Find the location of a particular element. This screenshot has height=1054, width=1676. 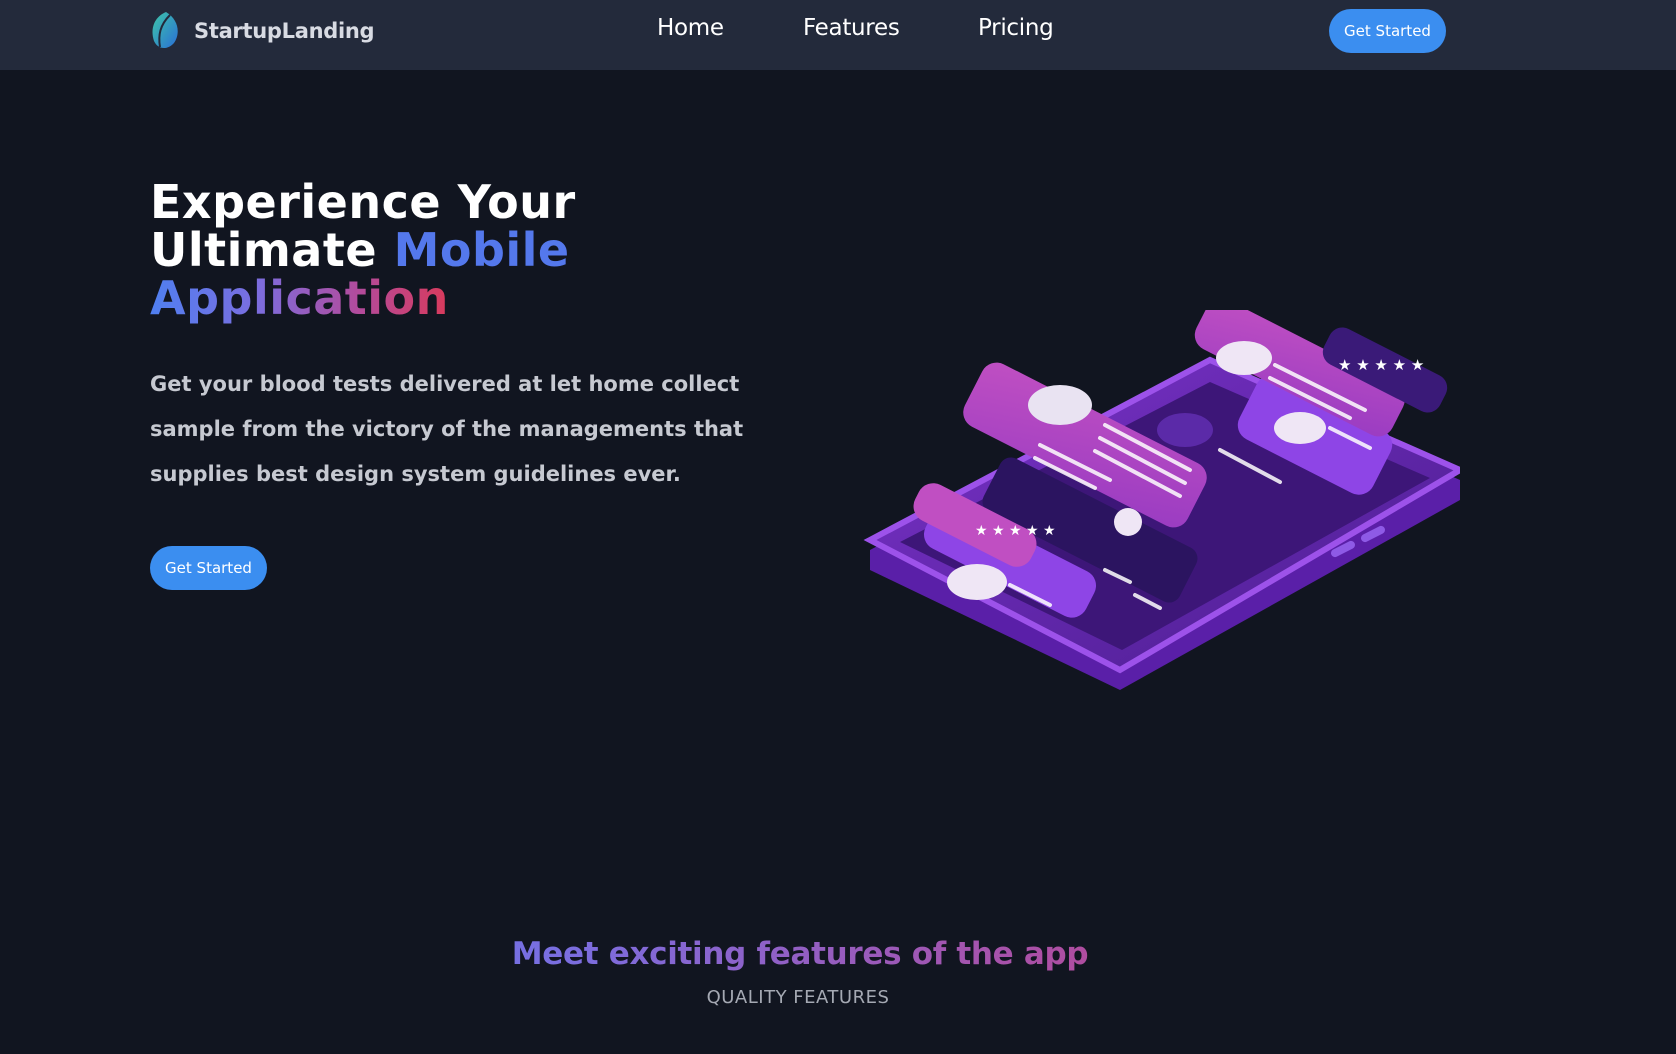

hero-title-line2: Ultimate is located at coordinates (264, 250).